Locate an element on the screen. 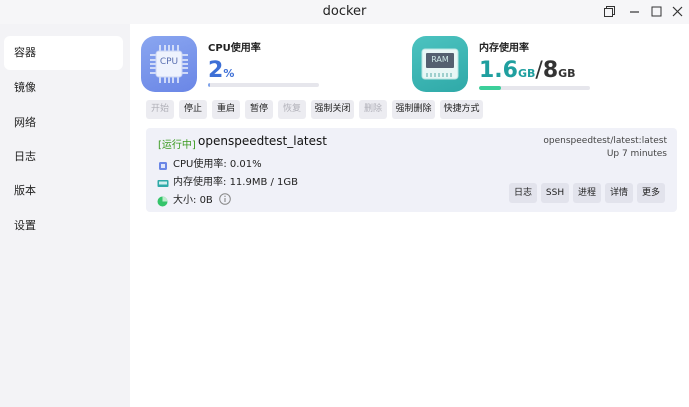 The image size is (689, 407). sidebar-item-containers: 容器 is located at coordinates (63, 53).